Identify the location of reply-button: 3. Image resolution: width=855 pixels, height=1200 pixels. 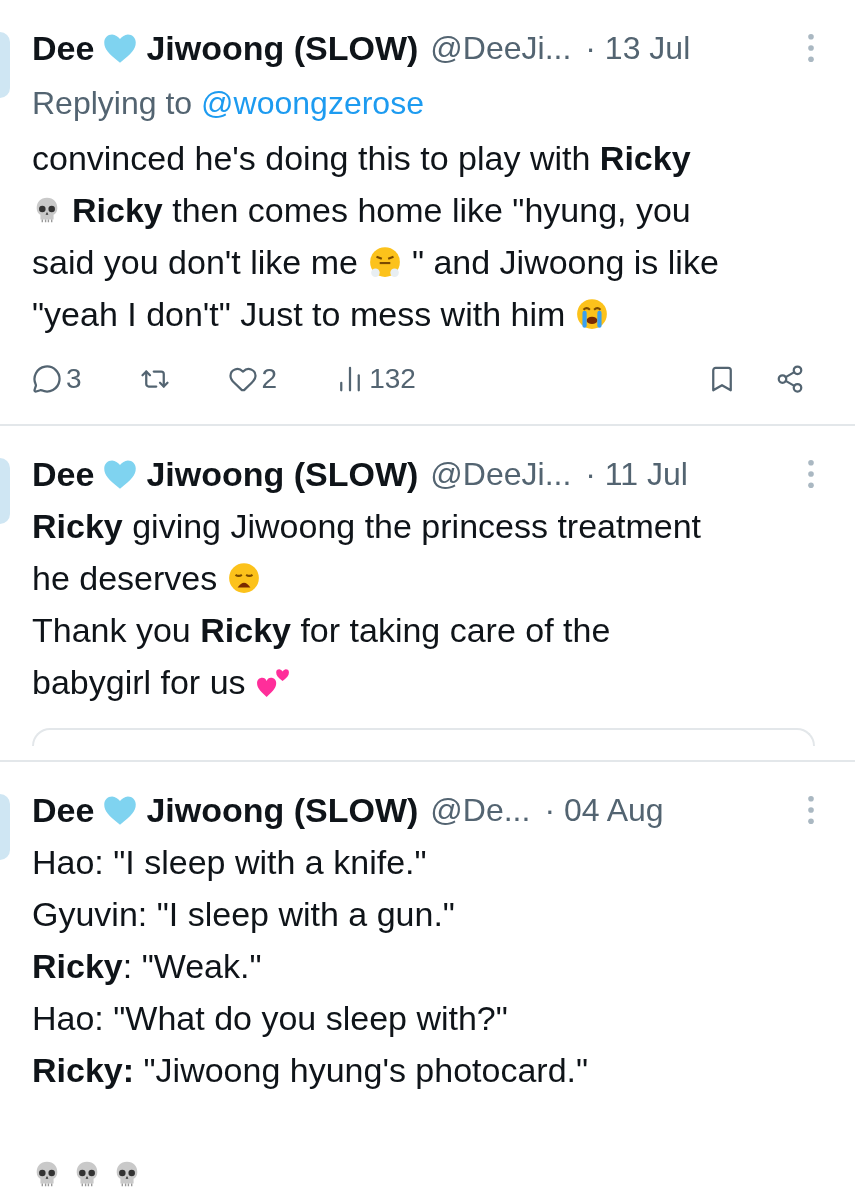
(57, 379).